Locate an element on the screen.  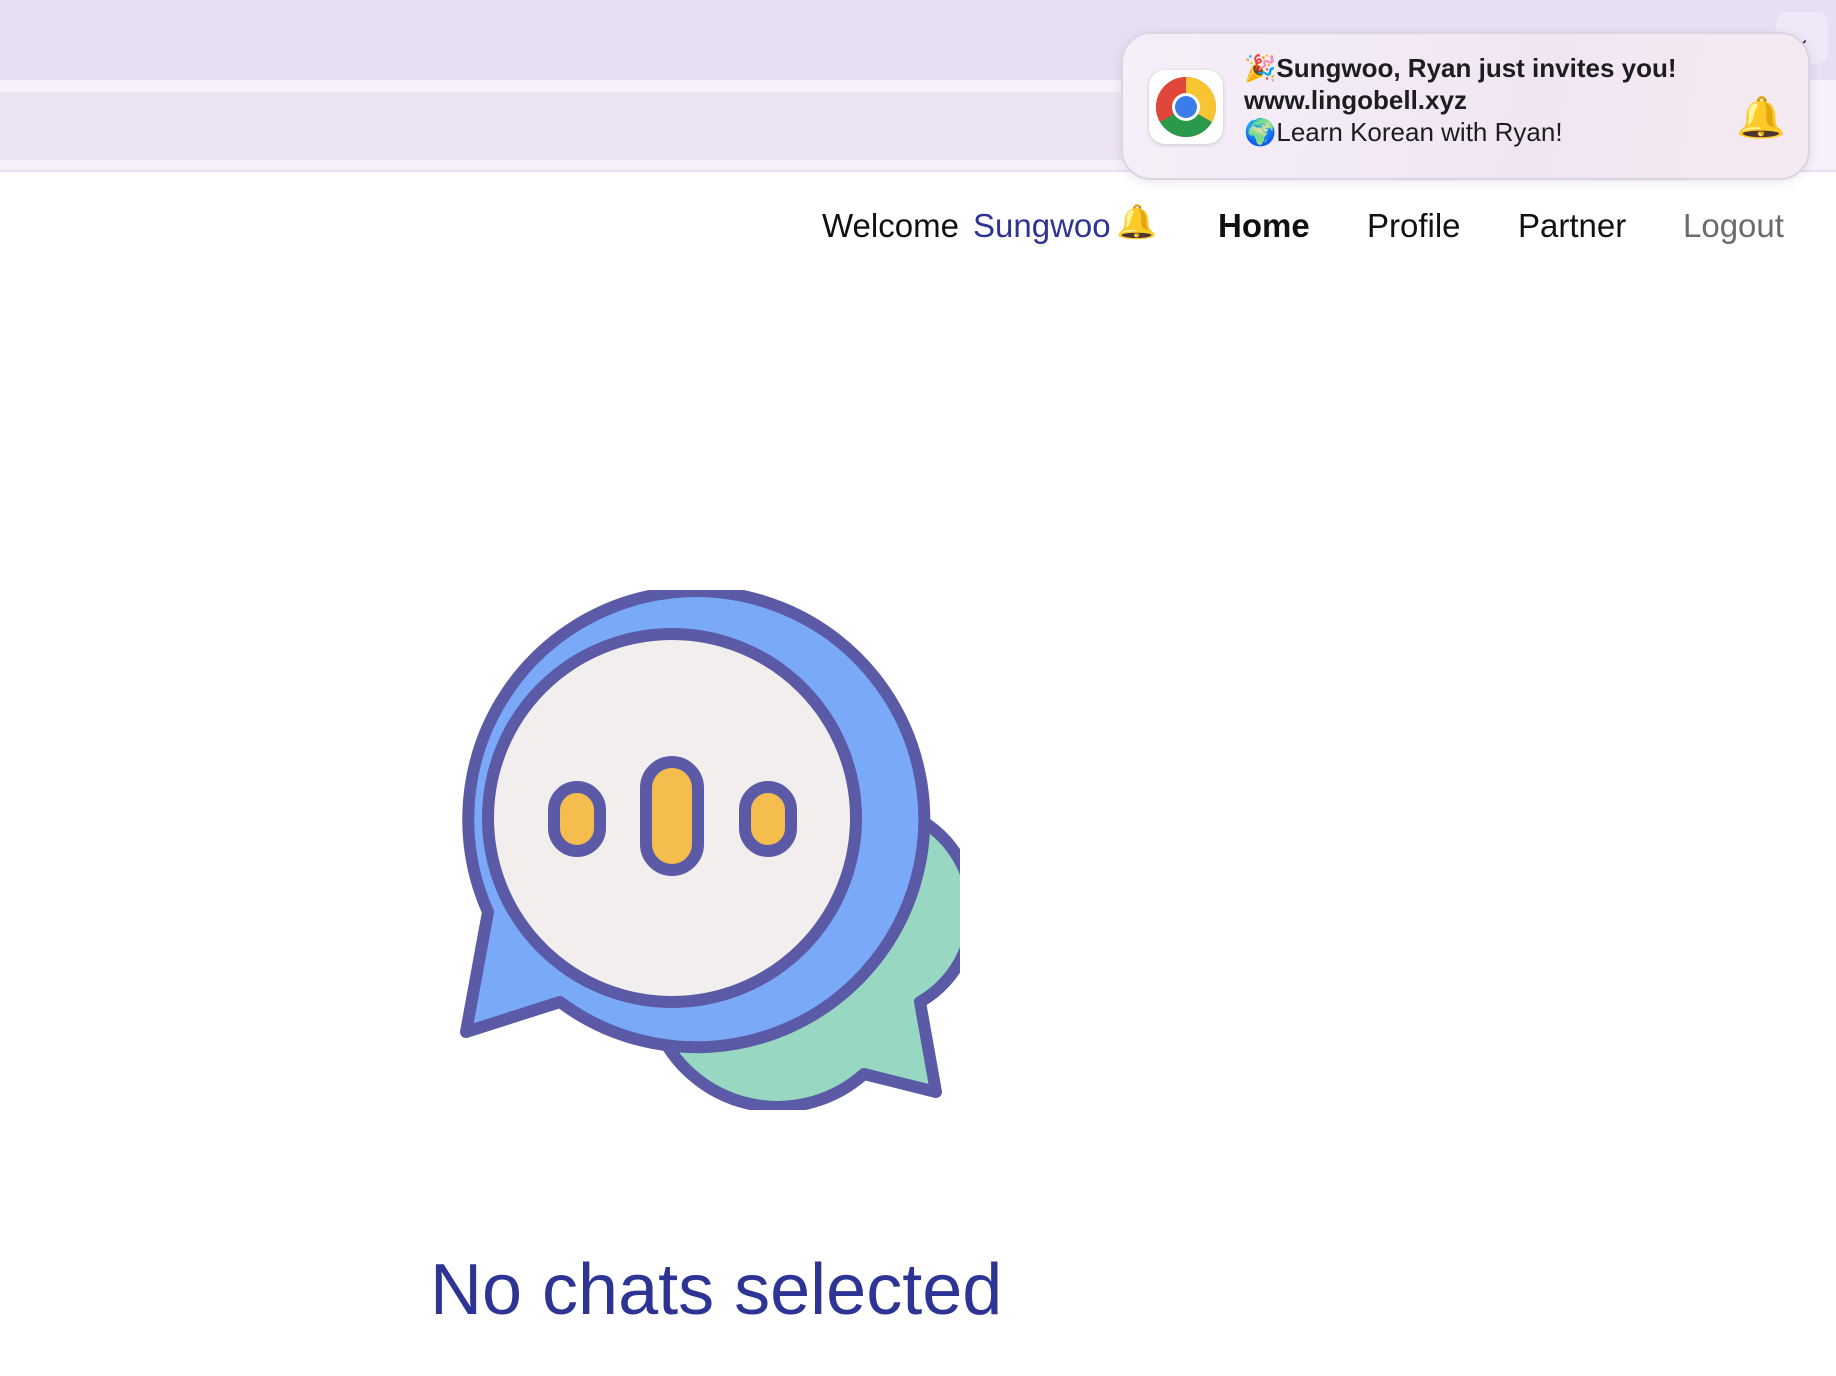
nav-partner-link: Partner is located at coordinates (1572, 226).